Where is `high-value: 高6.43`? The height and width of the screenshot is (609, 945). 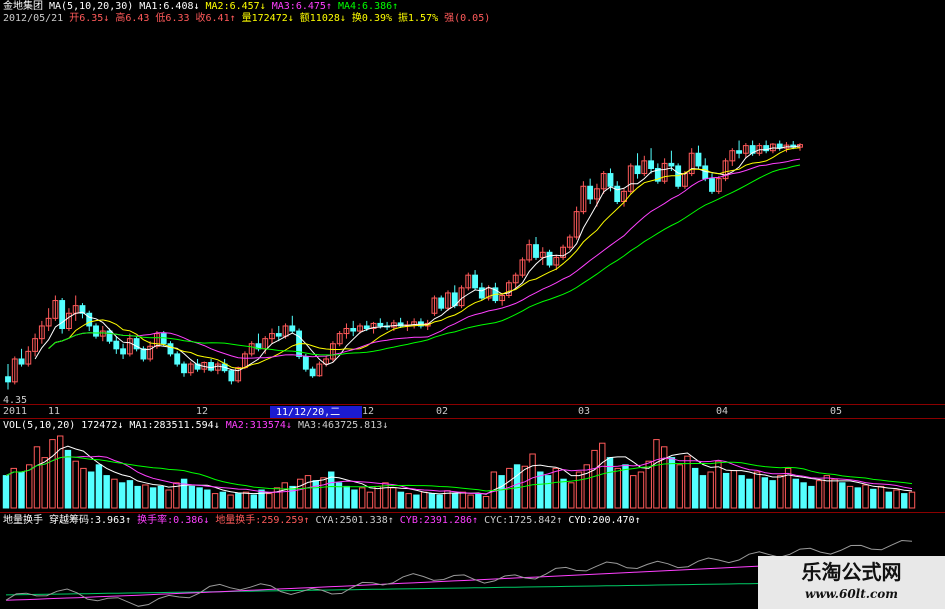
high-value: 高6.43 is located at coordinates (132, 18).